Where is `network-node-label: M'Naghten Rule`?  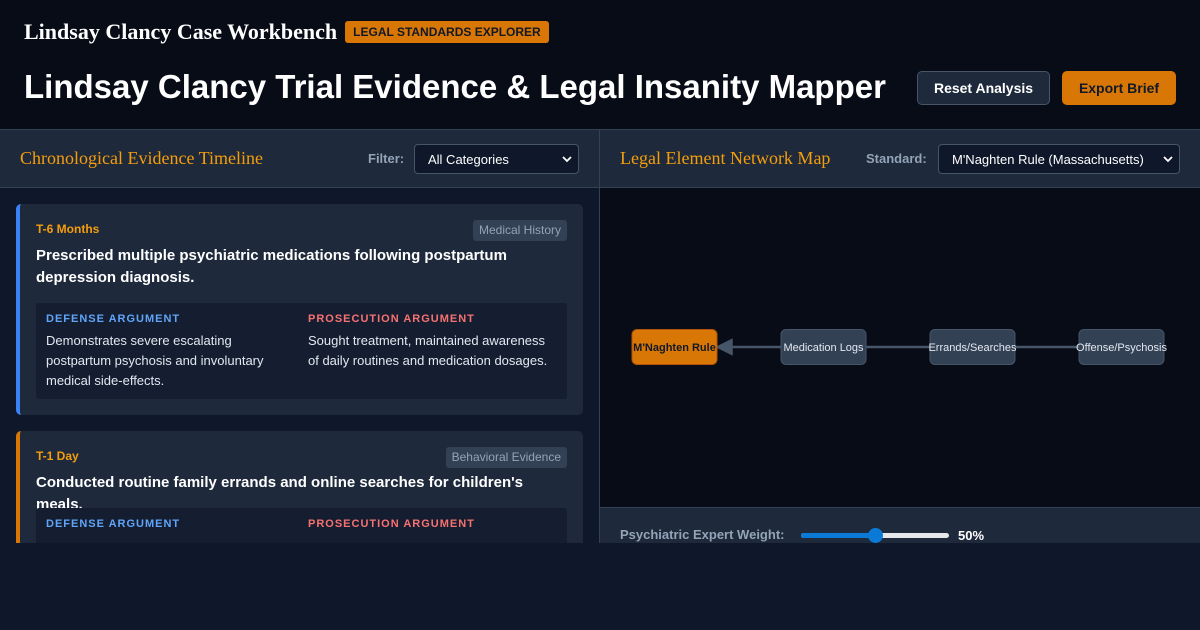 network-node-label: M'Naghten Rule is located at coordinates (674, 348).